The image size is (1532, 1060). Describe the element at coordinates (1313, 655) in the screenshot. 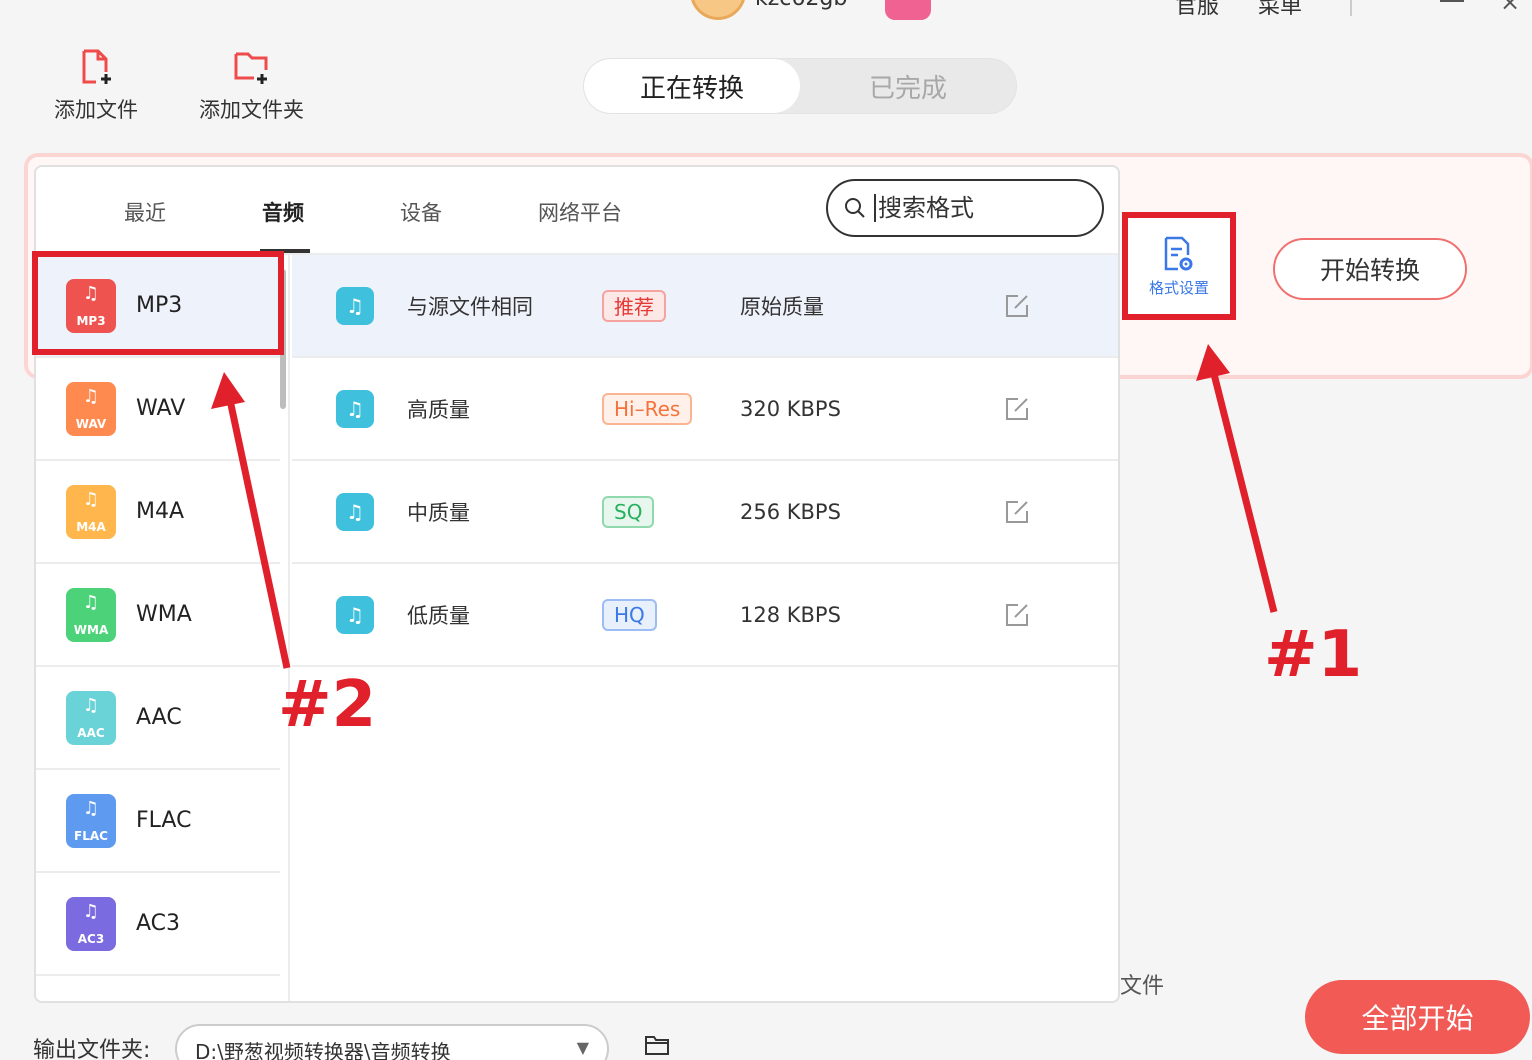

I see `annotation-label-1: #1` at that location.